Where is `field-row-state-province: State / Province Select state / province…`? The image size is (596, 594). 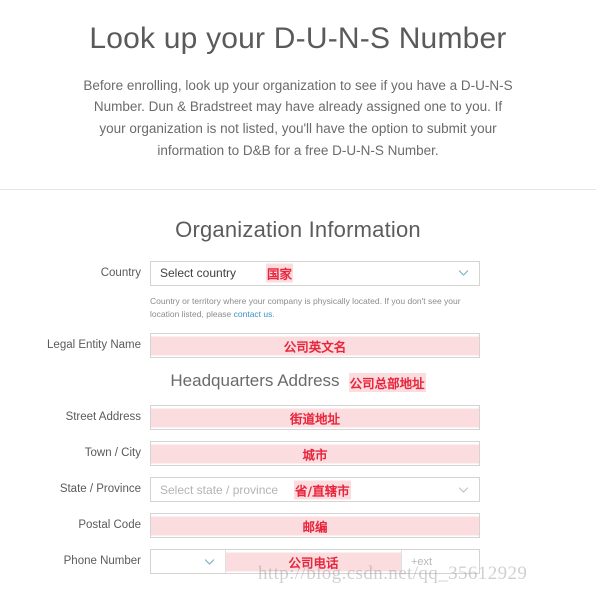
field-row-state-province: State / Province Select state / province… is located at coordinates (298, 490).